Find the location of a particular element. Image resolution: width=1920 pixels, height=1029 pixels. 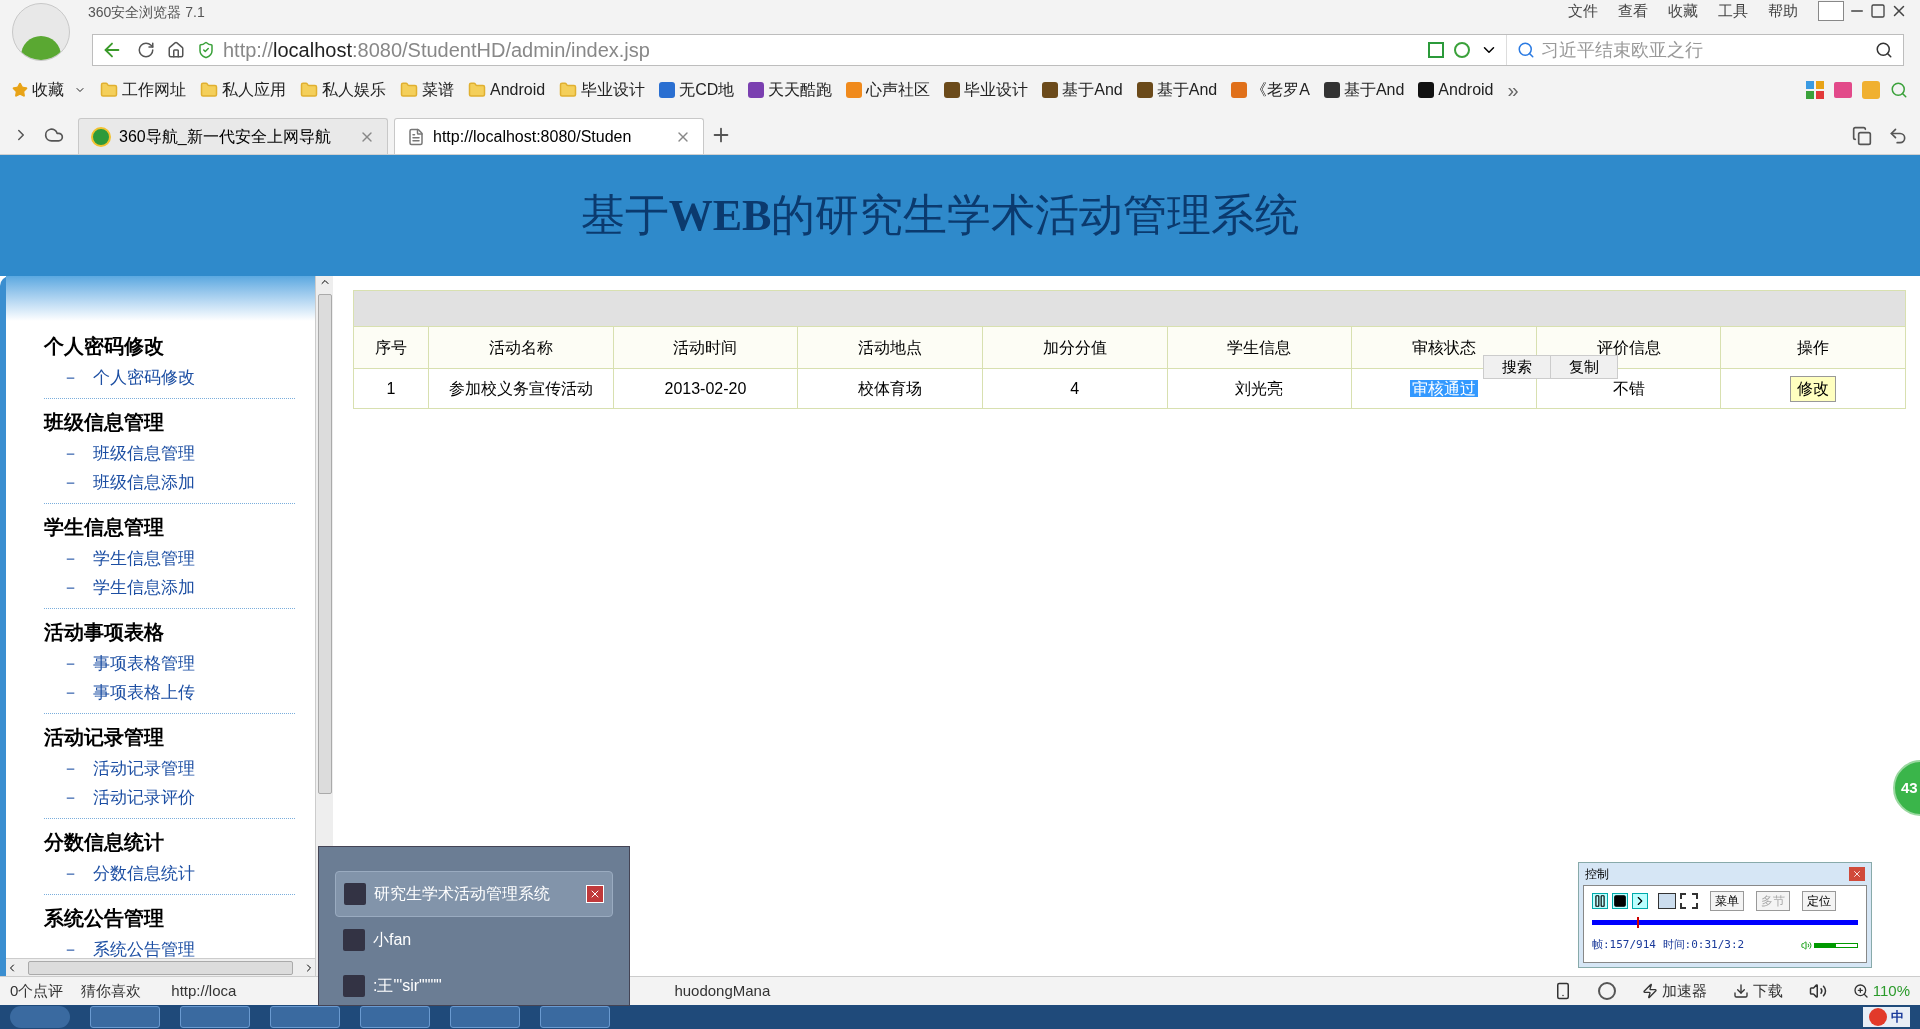

url-text: http://localhost:8080/StudentHD/admin/index.jsp is located at coordinates (436, 50).